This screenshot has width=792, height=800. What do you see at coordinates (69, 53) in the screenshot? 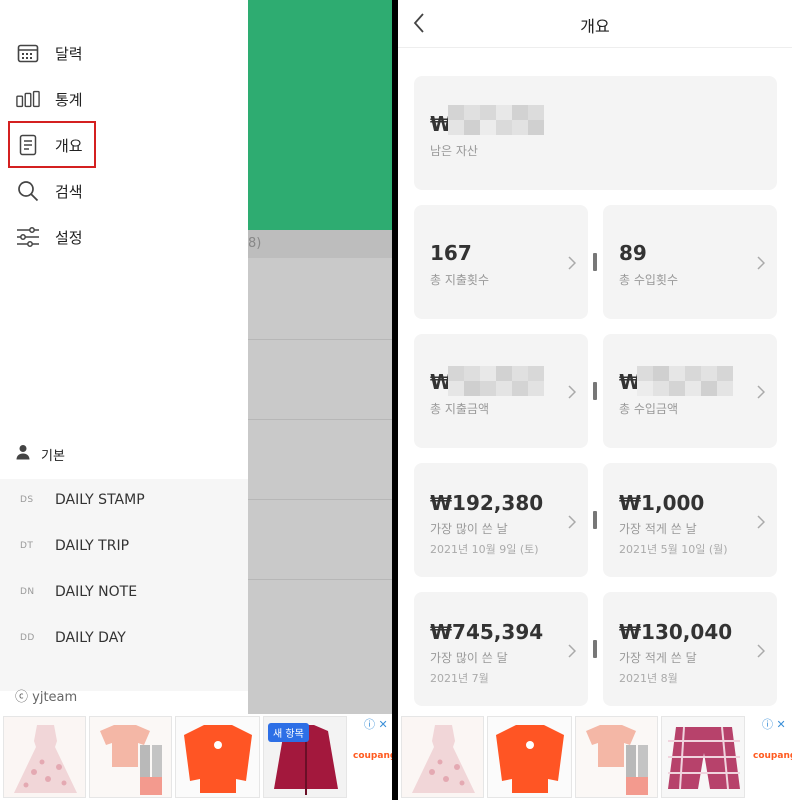
I see `nav-label: 달력` at bounding box center [69, 53].